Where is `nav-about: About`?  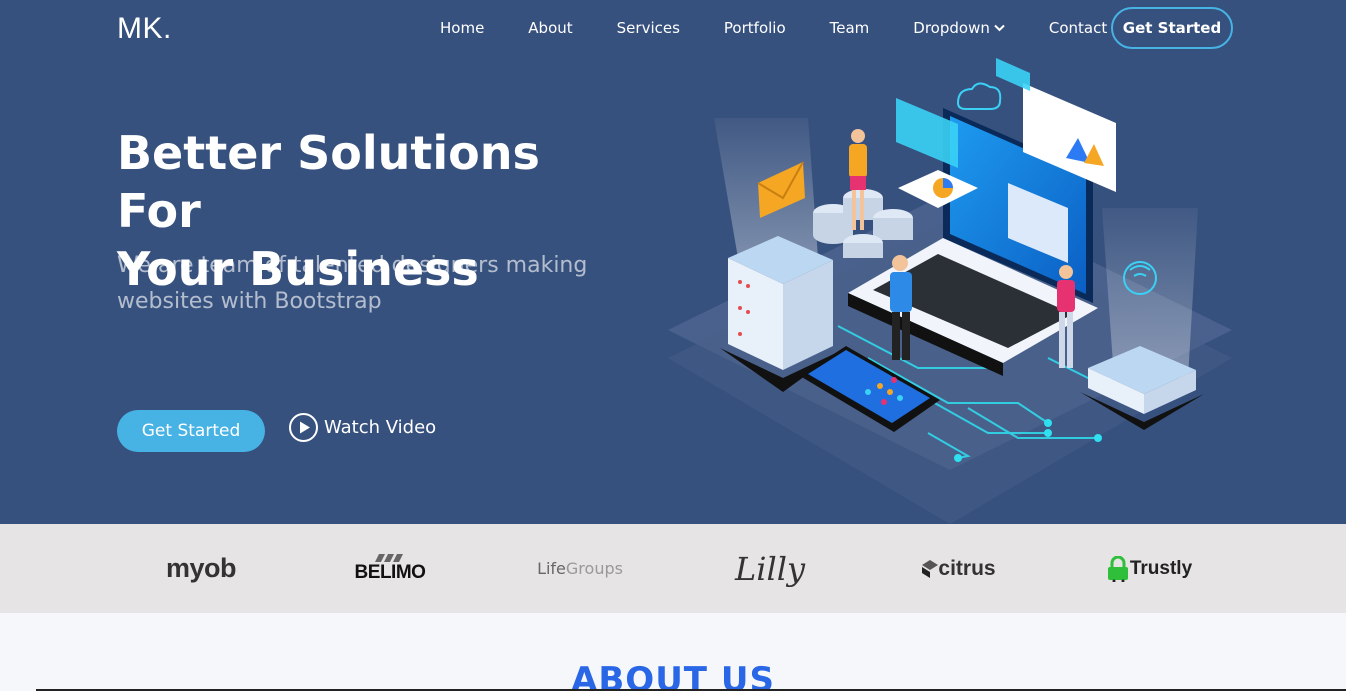 nav-about: About is located at coordinates (550, 28).